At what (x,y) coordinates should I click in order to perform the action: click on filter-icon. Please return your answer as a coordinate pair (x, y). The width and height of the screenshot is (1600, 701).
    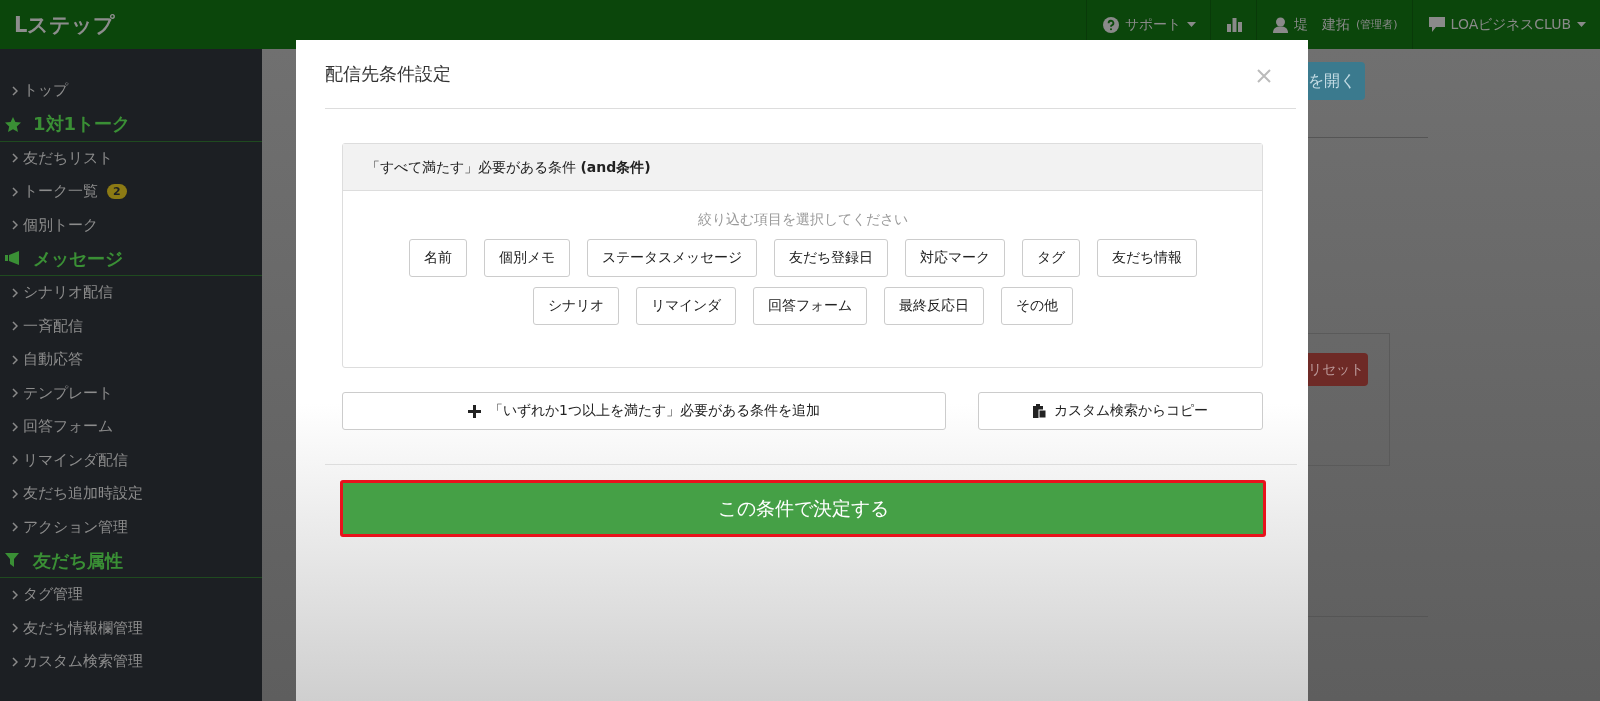
    Looking at the image, I should click on (13, 560).